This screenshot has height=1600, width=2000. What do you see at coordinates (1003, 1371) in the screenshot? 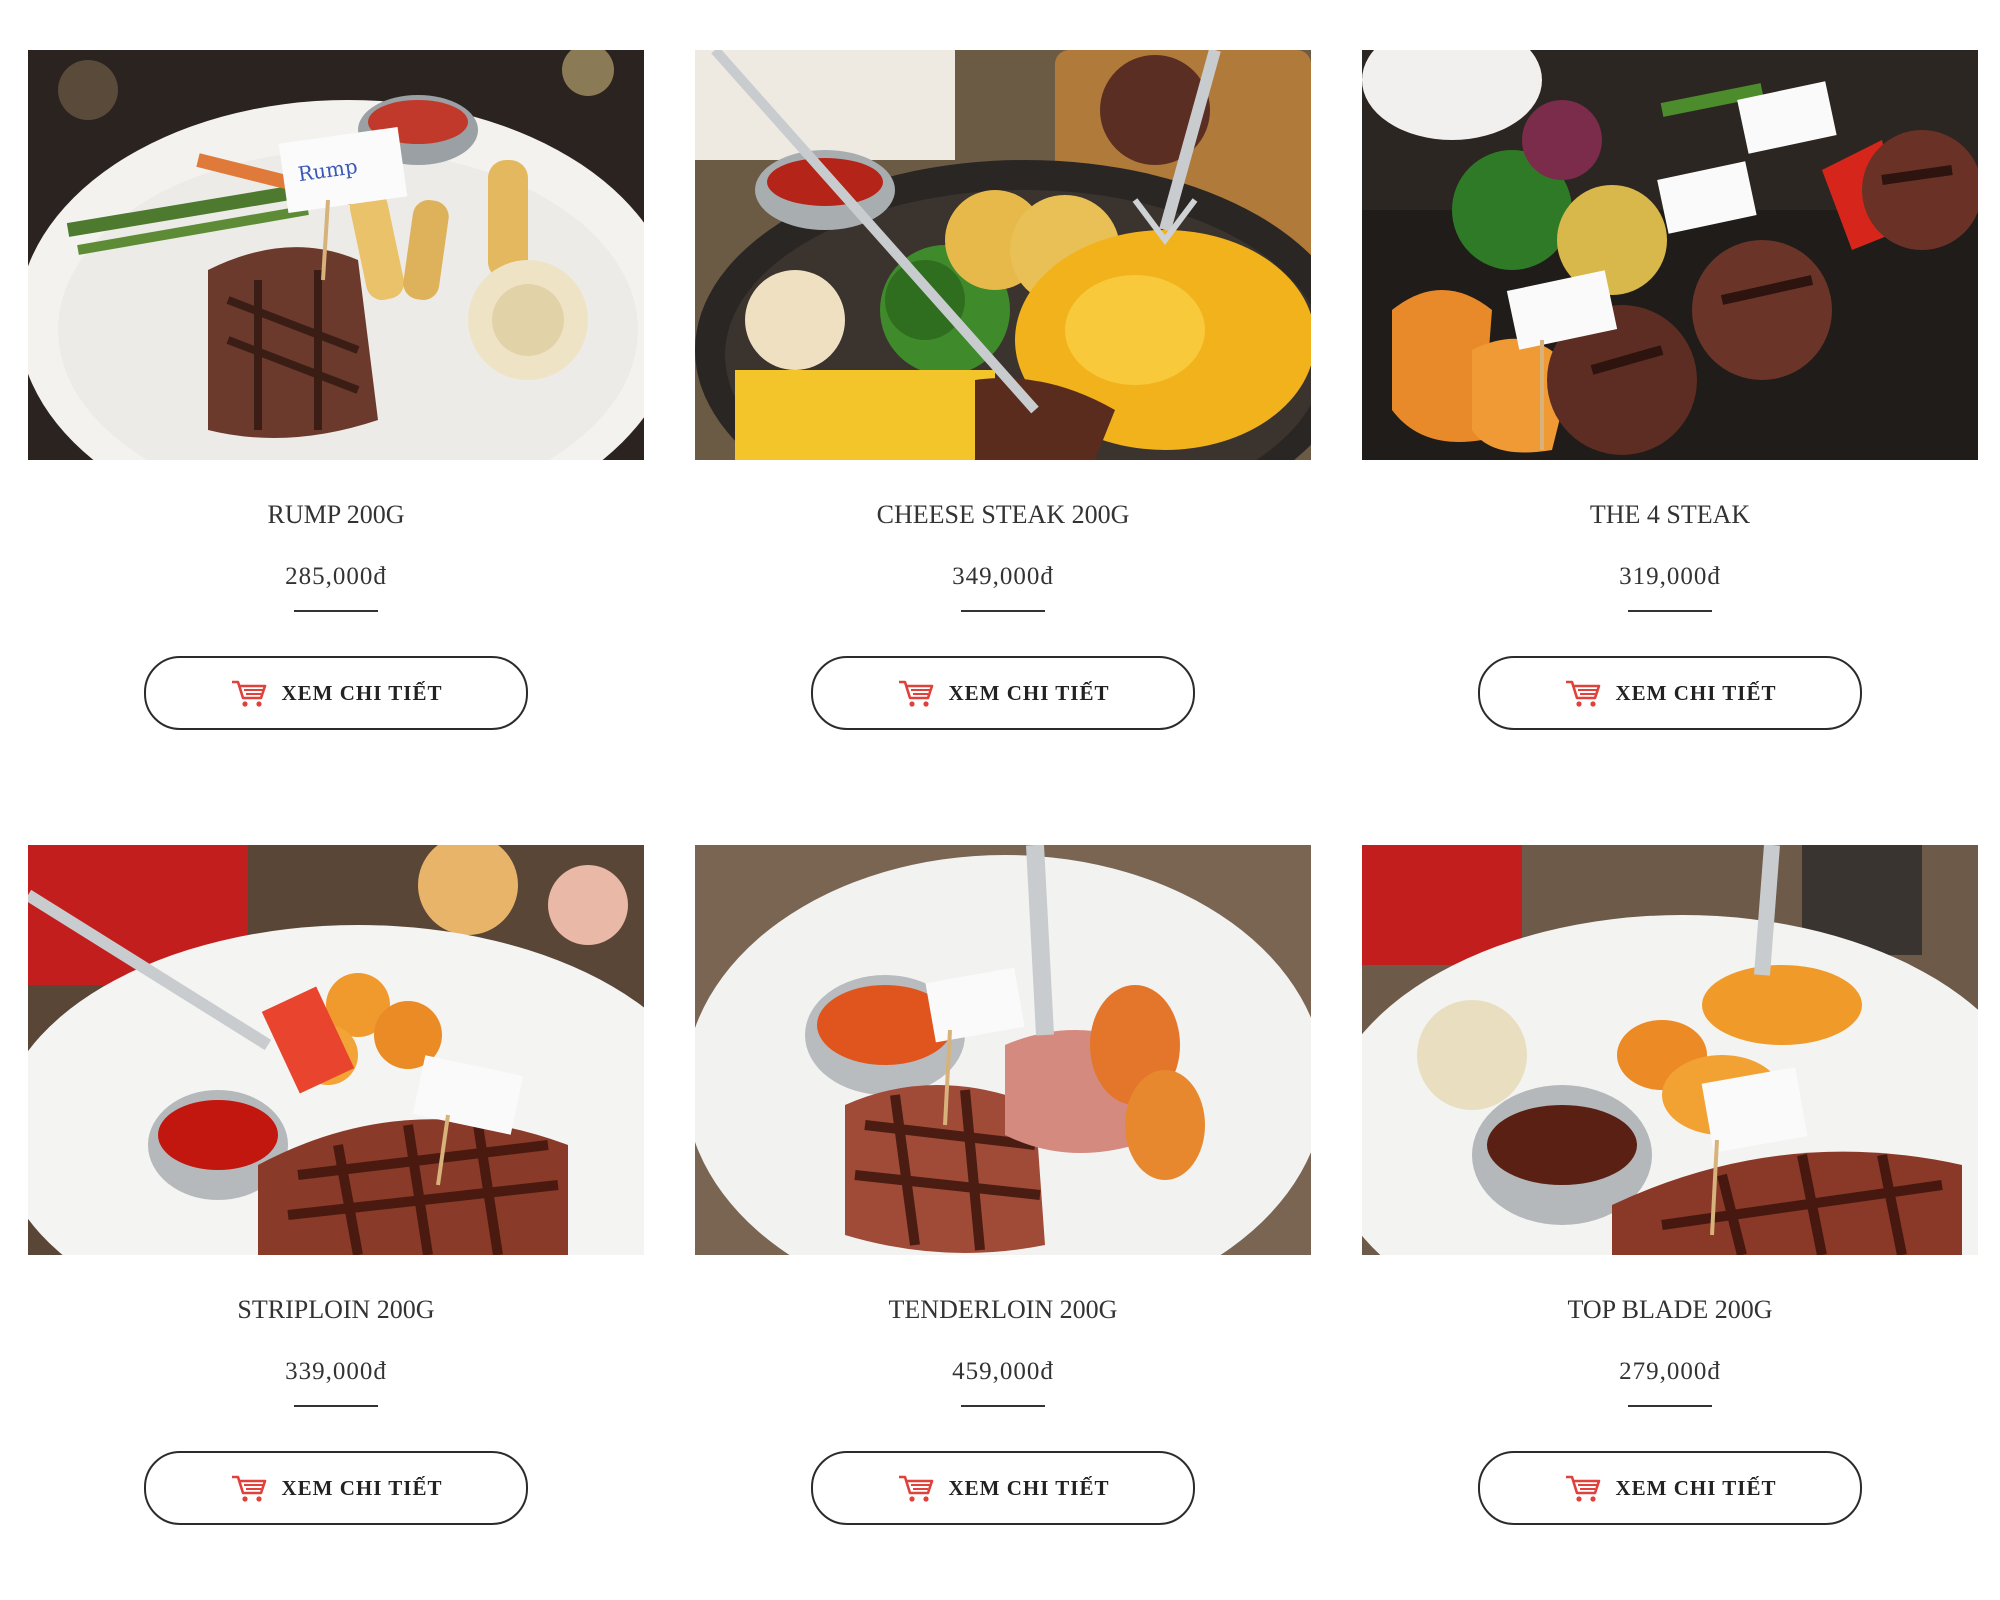
I see `product-price: 459,000đ` at bounding box center [1003, 1371].